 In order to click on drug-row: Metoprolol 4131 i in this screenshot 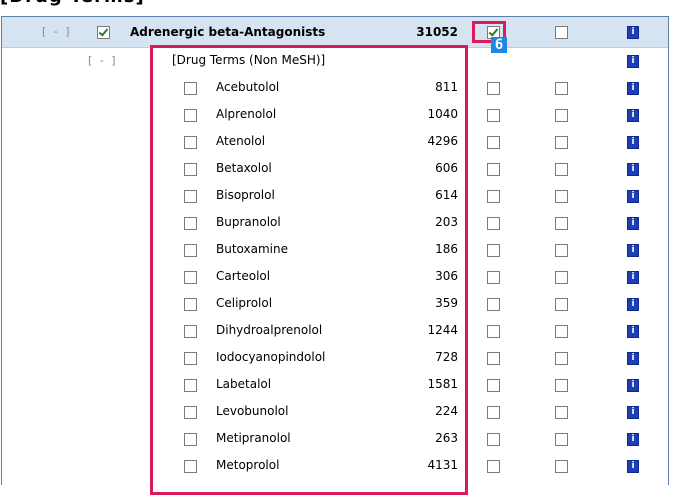, I will do `click(335, 465)`.